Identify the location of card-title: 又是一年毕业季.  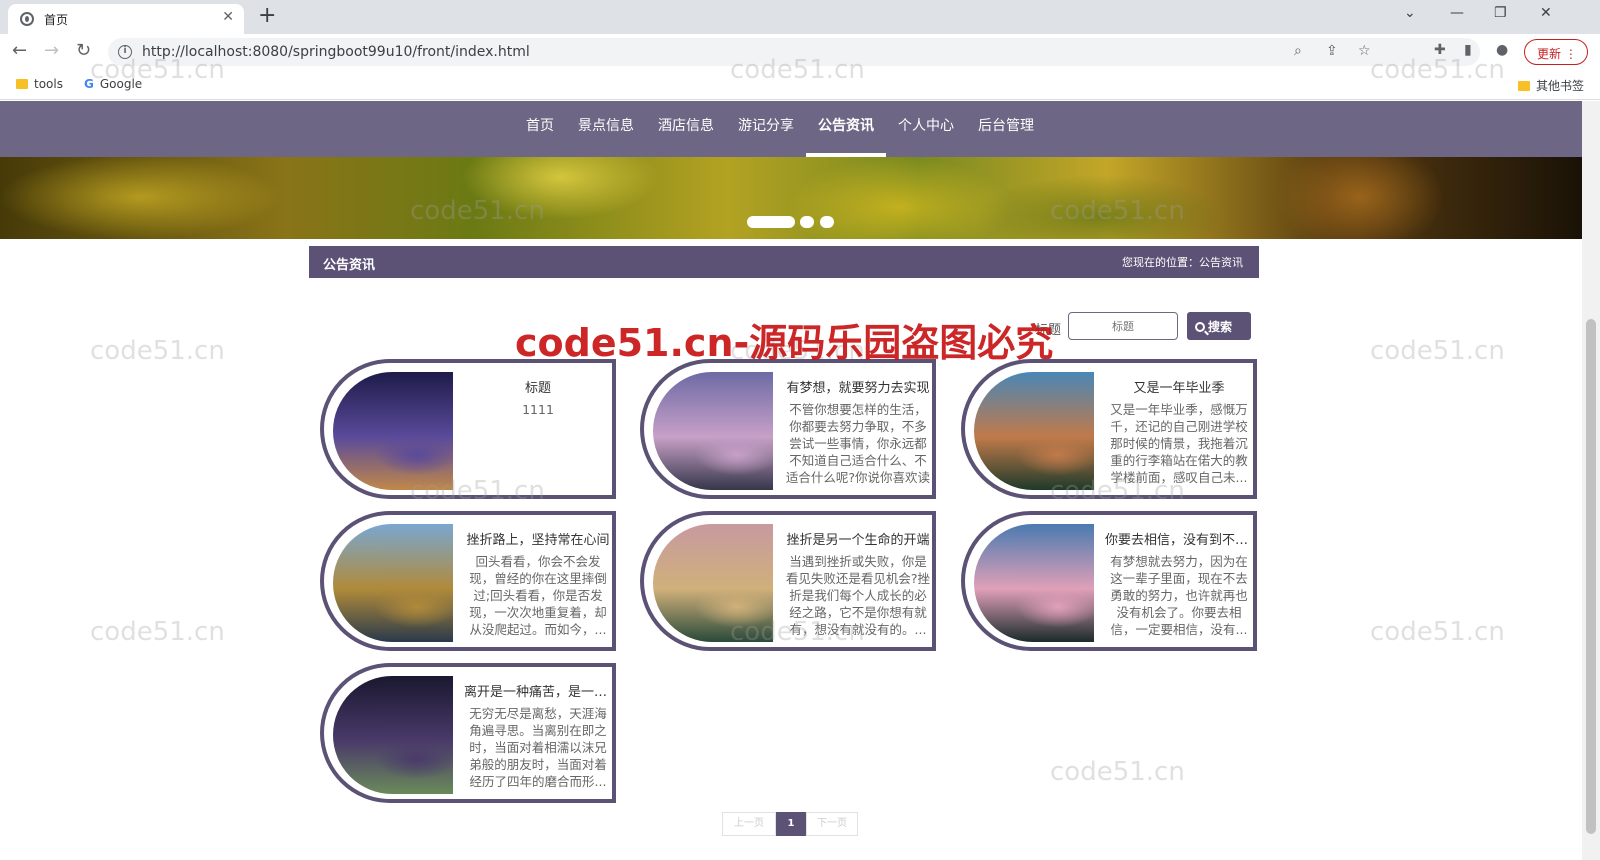
(1179, 386).